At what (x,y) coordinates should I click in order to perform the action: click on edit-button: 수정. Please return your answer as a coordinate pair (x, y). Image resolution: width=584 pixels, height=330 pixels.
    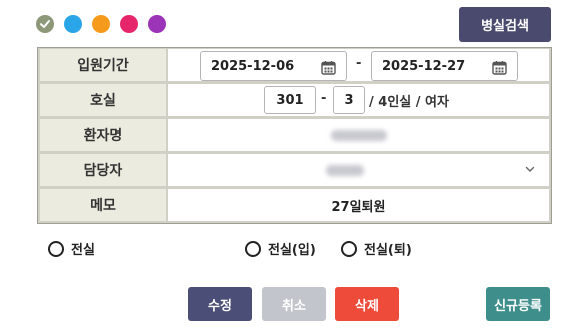
    Looking at the image, I should click on (220, 304).